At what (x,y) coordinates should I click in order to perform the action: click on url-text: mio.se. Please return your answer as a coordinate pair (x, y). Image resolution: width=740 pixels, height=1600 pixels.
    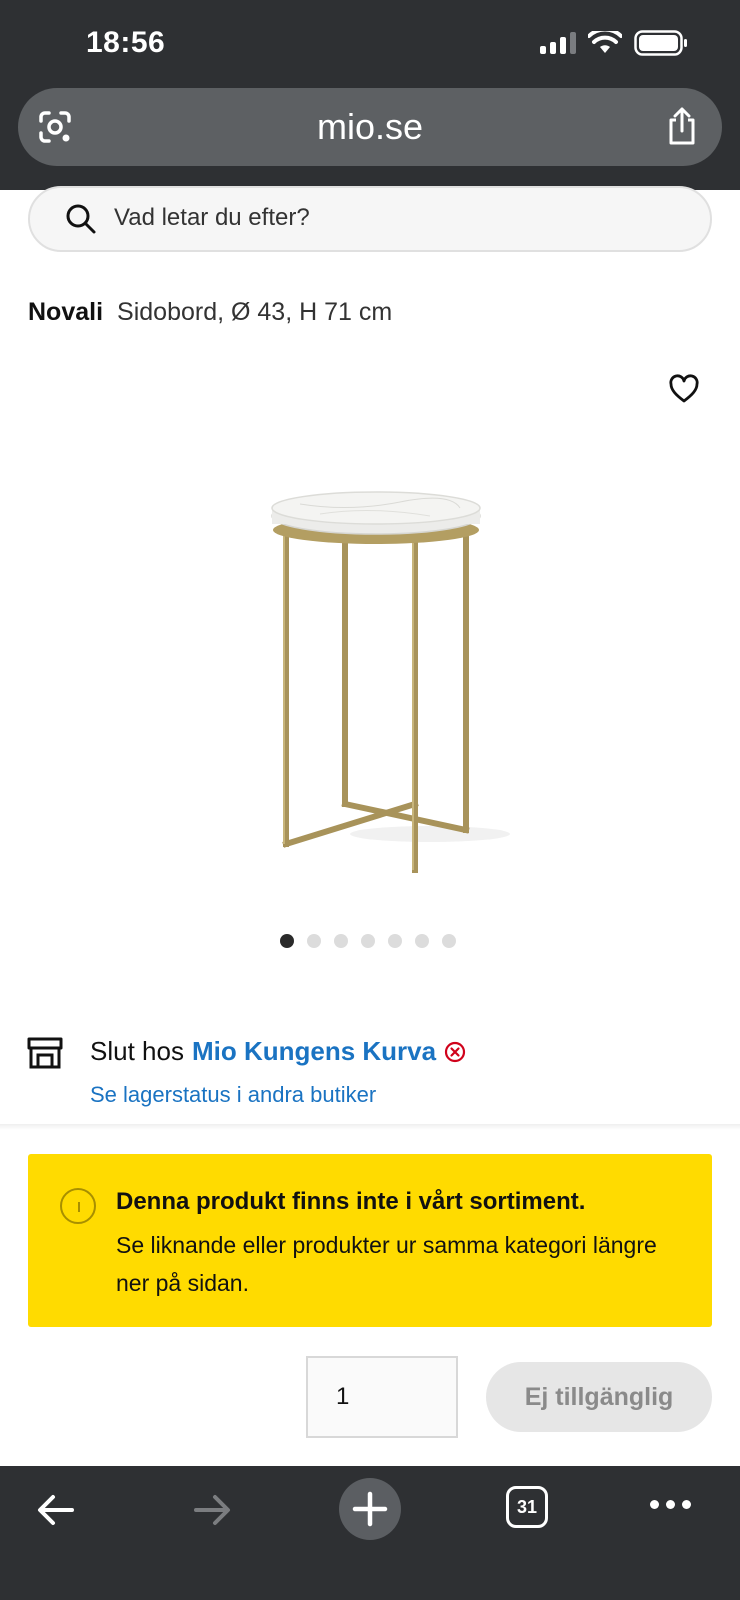
    Looking at the image, I should click on (370, 127).